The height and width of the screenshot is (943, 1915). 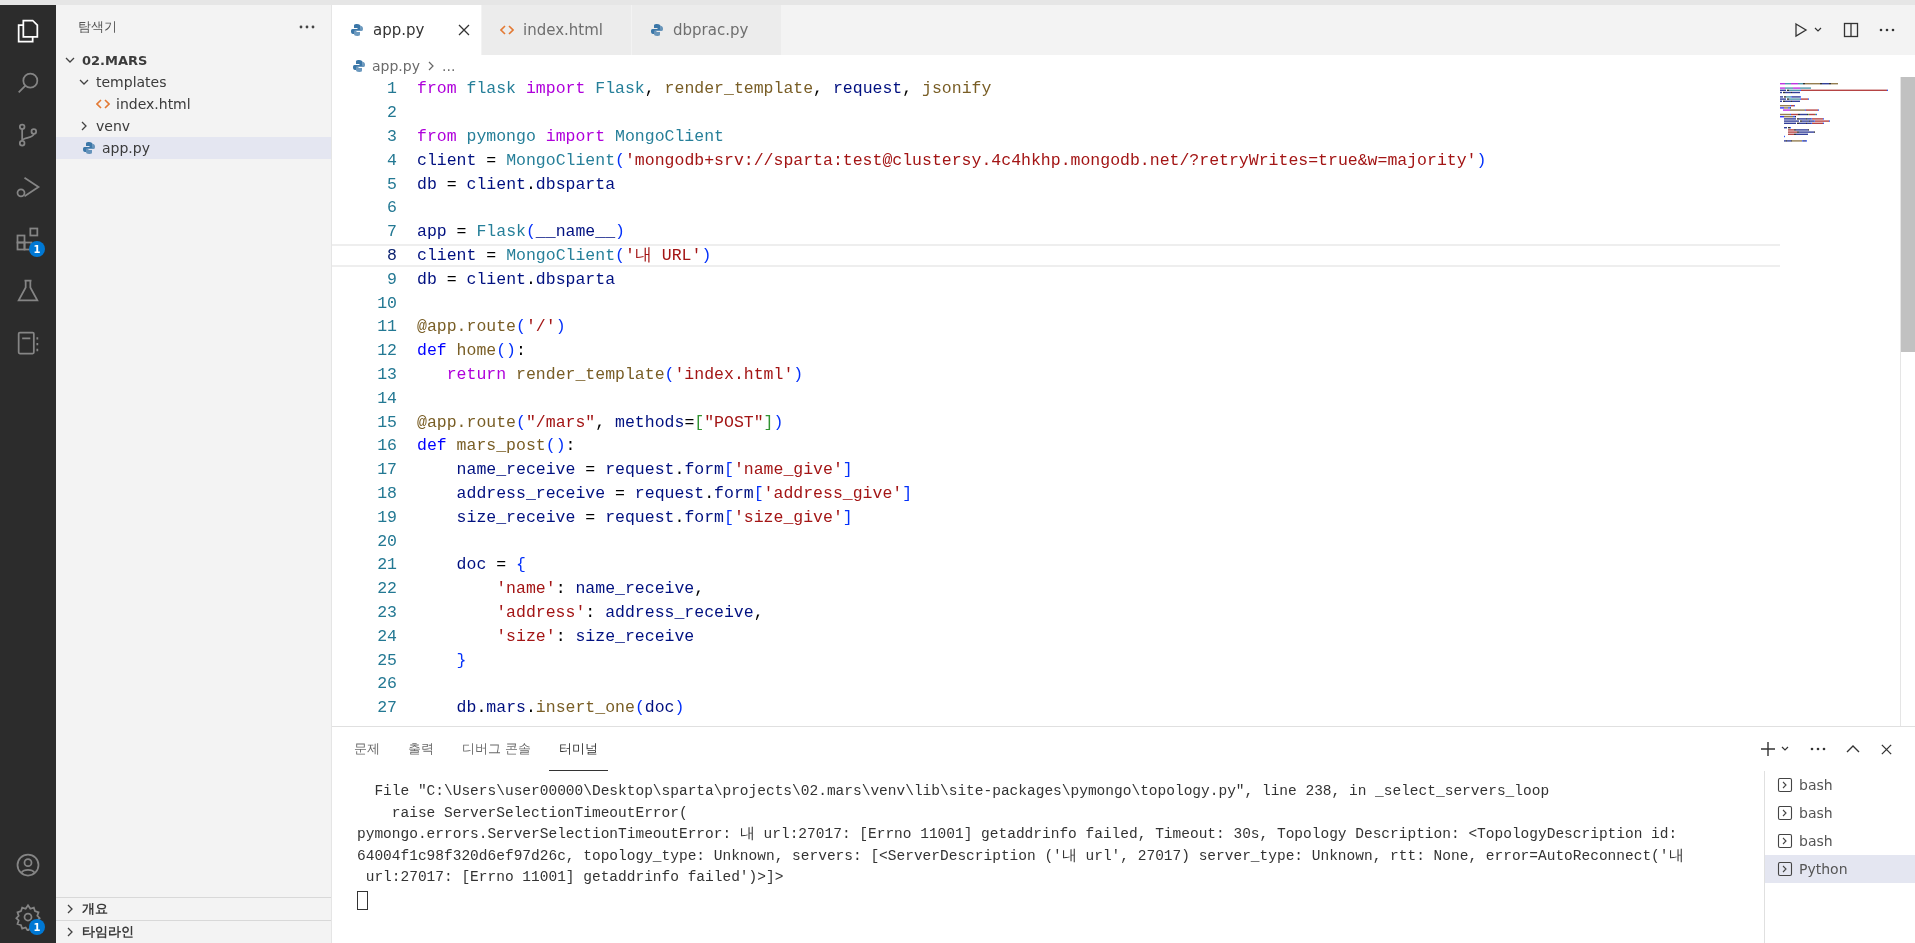 I want to click on chevron-up-icon, so click(x=1853, y=749).